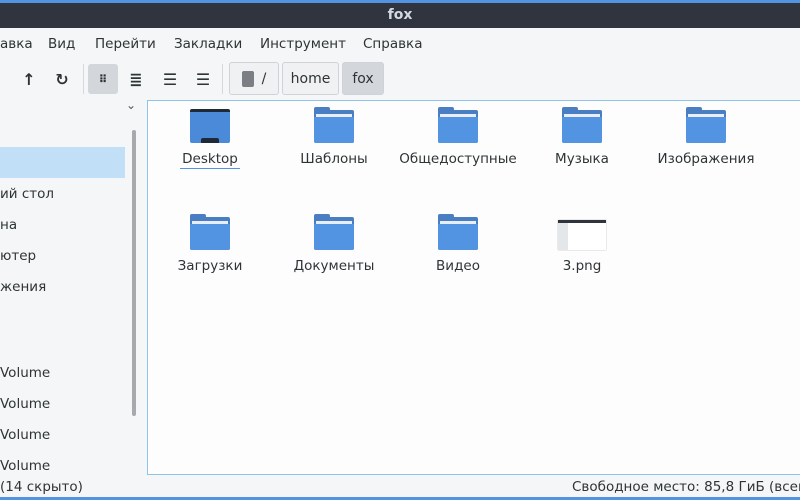 The image size is (800, 500). I want to click on crumb-root: /, so click(254, 78).